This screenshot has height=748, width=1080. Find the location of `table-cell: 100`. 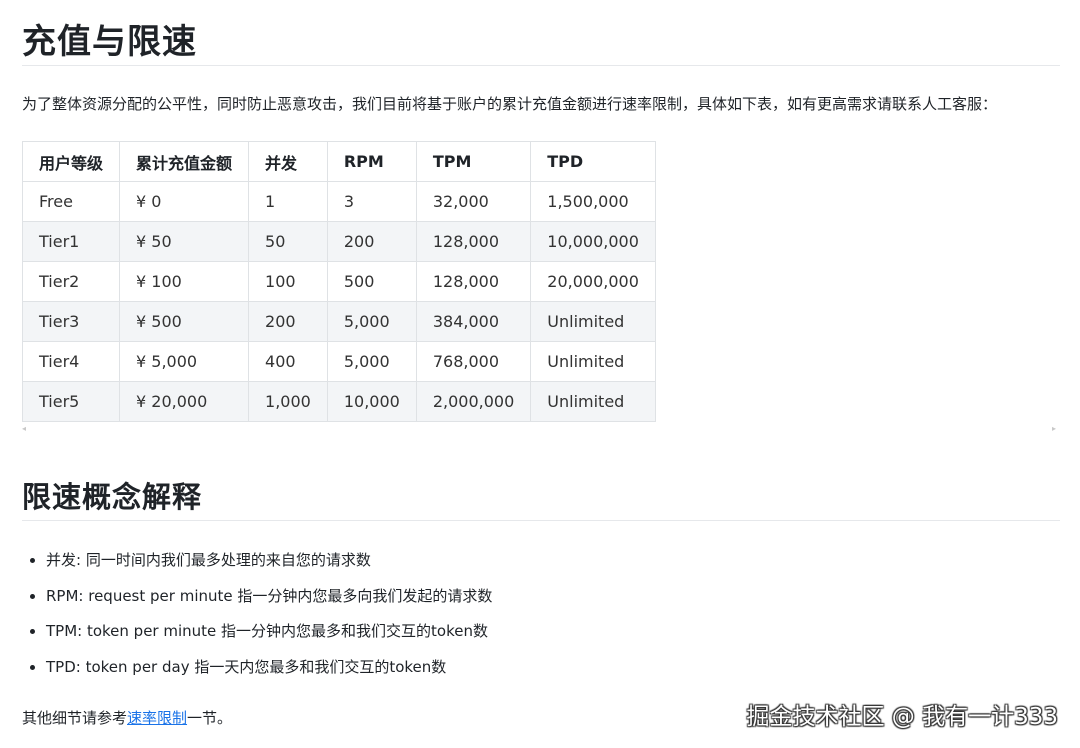

table-cell: 100 is located at coordinates (288, 281).